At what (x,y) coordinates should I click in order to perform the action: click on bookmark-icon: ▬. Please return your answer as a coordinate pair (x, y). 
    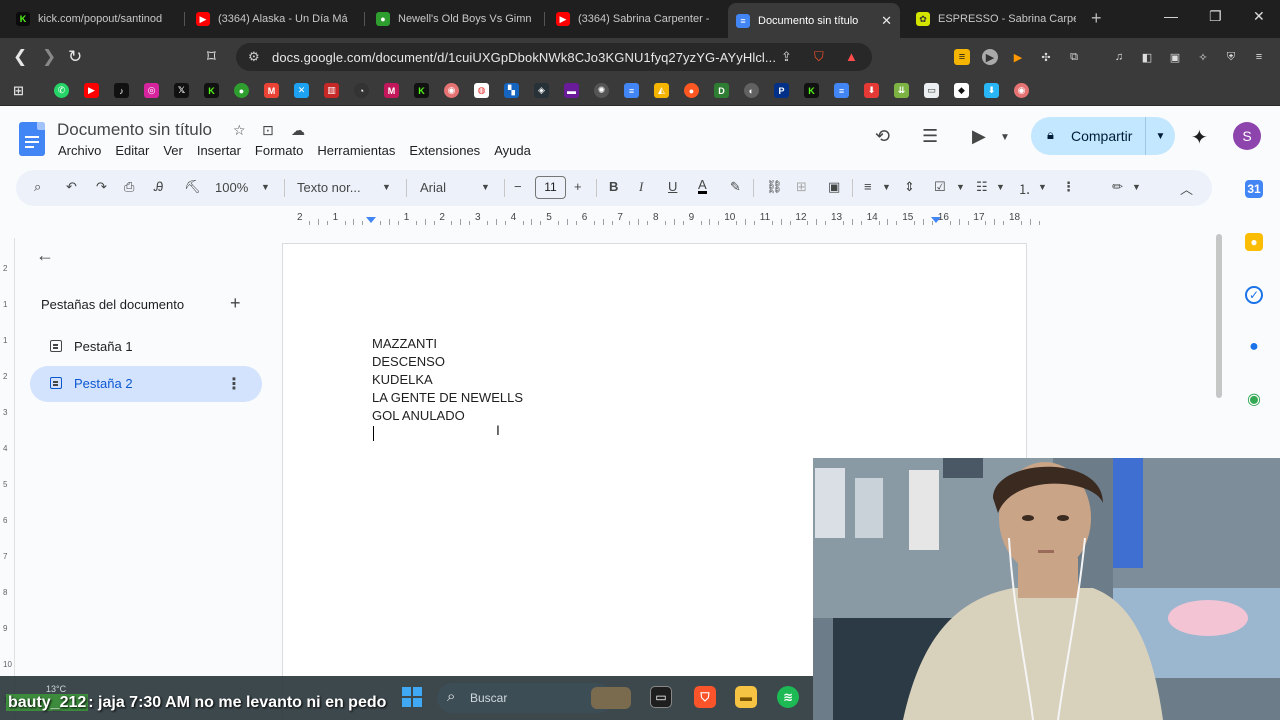
    Looking at the image, I should click on (571, 90).